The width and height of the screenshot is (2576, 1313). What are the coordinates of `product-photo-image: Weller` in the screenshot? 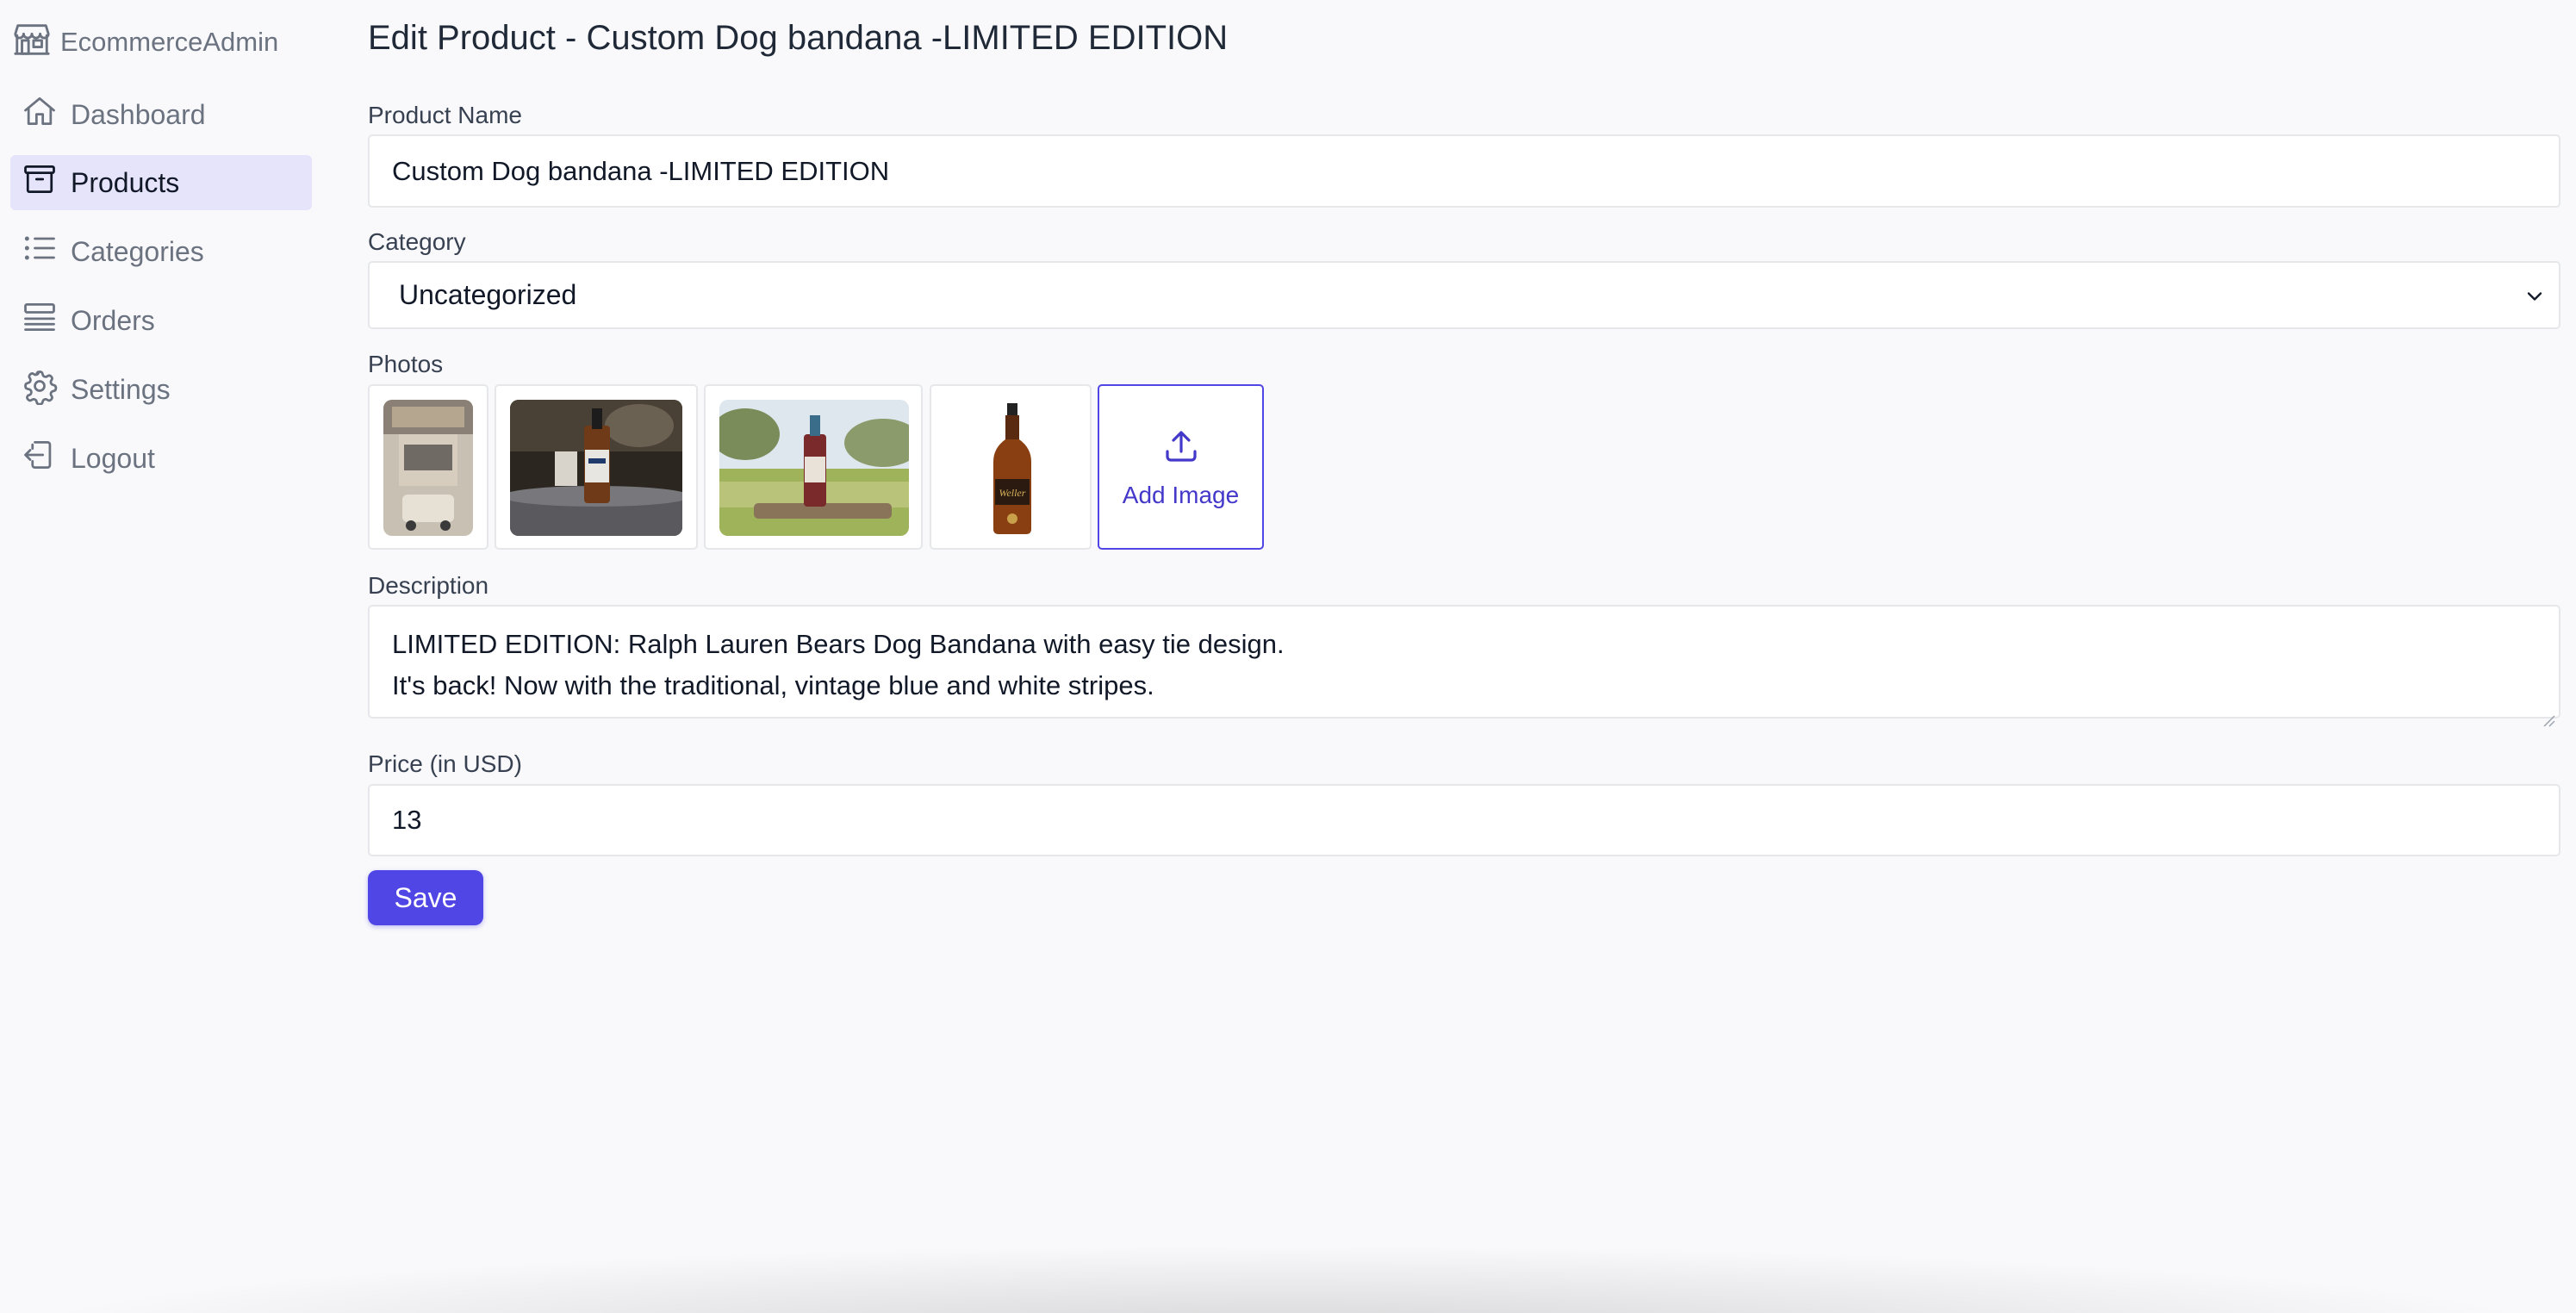 It's located at (1013, 468).